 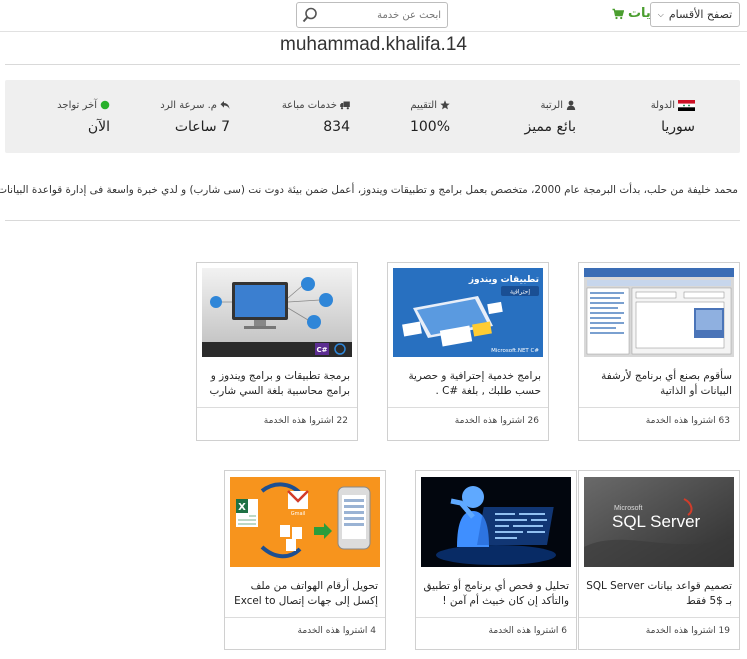 I want to click on stat-label: آخر تواجد, so click(x=77, y=105).